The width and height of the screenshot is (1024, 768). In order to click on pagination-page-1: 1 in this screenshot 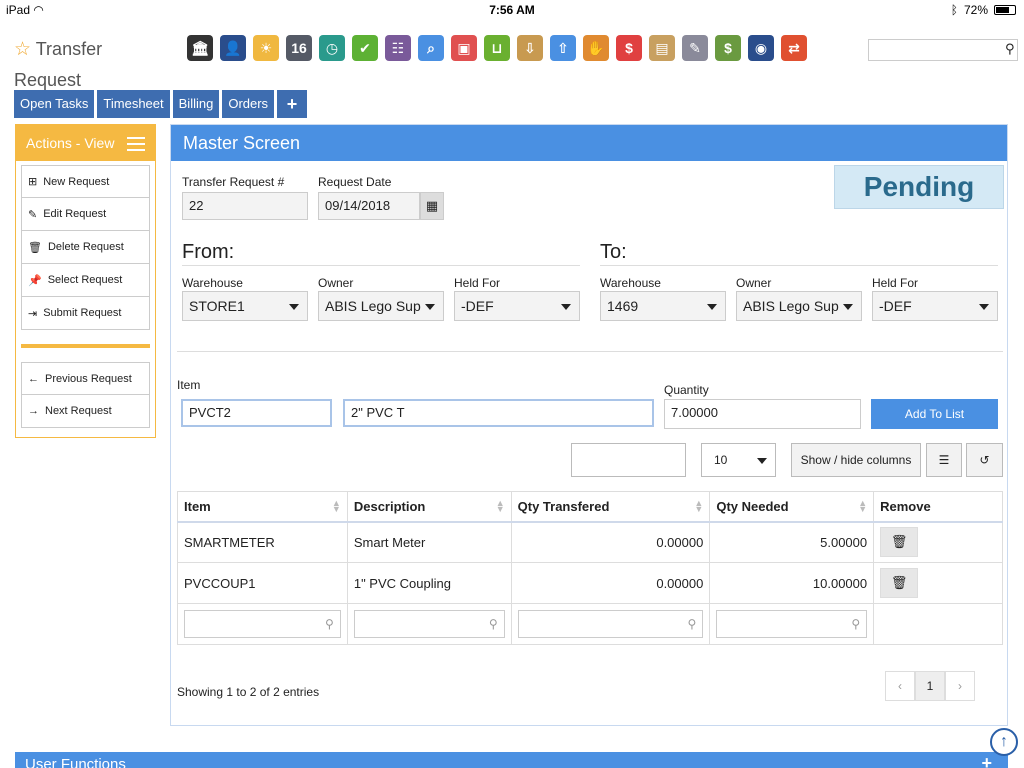, I will do `click(930, 686)`.